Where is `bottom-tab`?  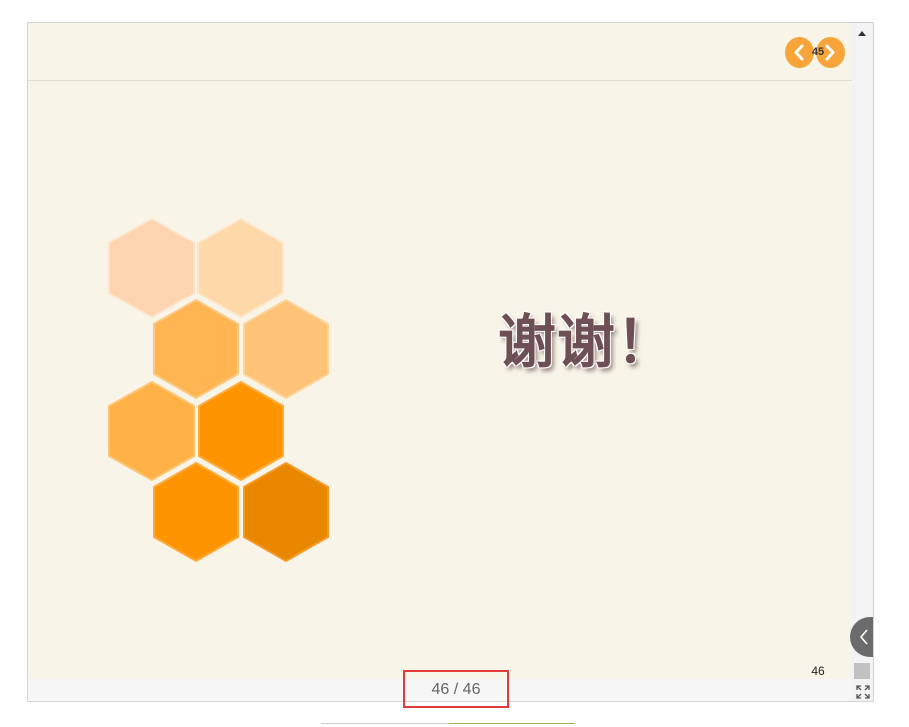
bottom-tab is located at coordinates (385, 725).